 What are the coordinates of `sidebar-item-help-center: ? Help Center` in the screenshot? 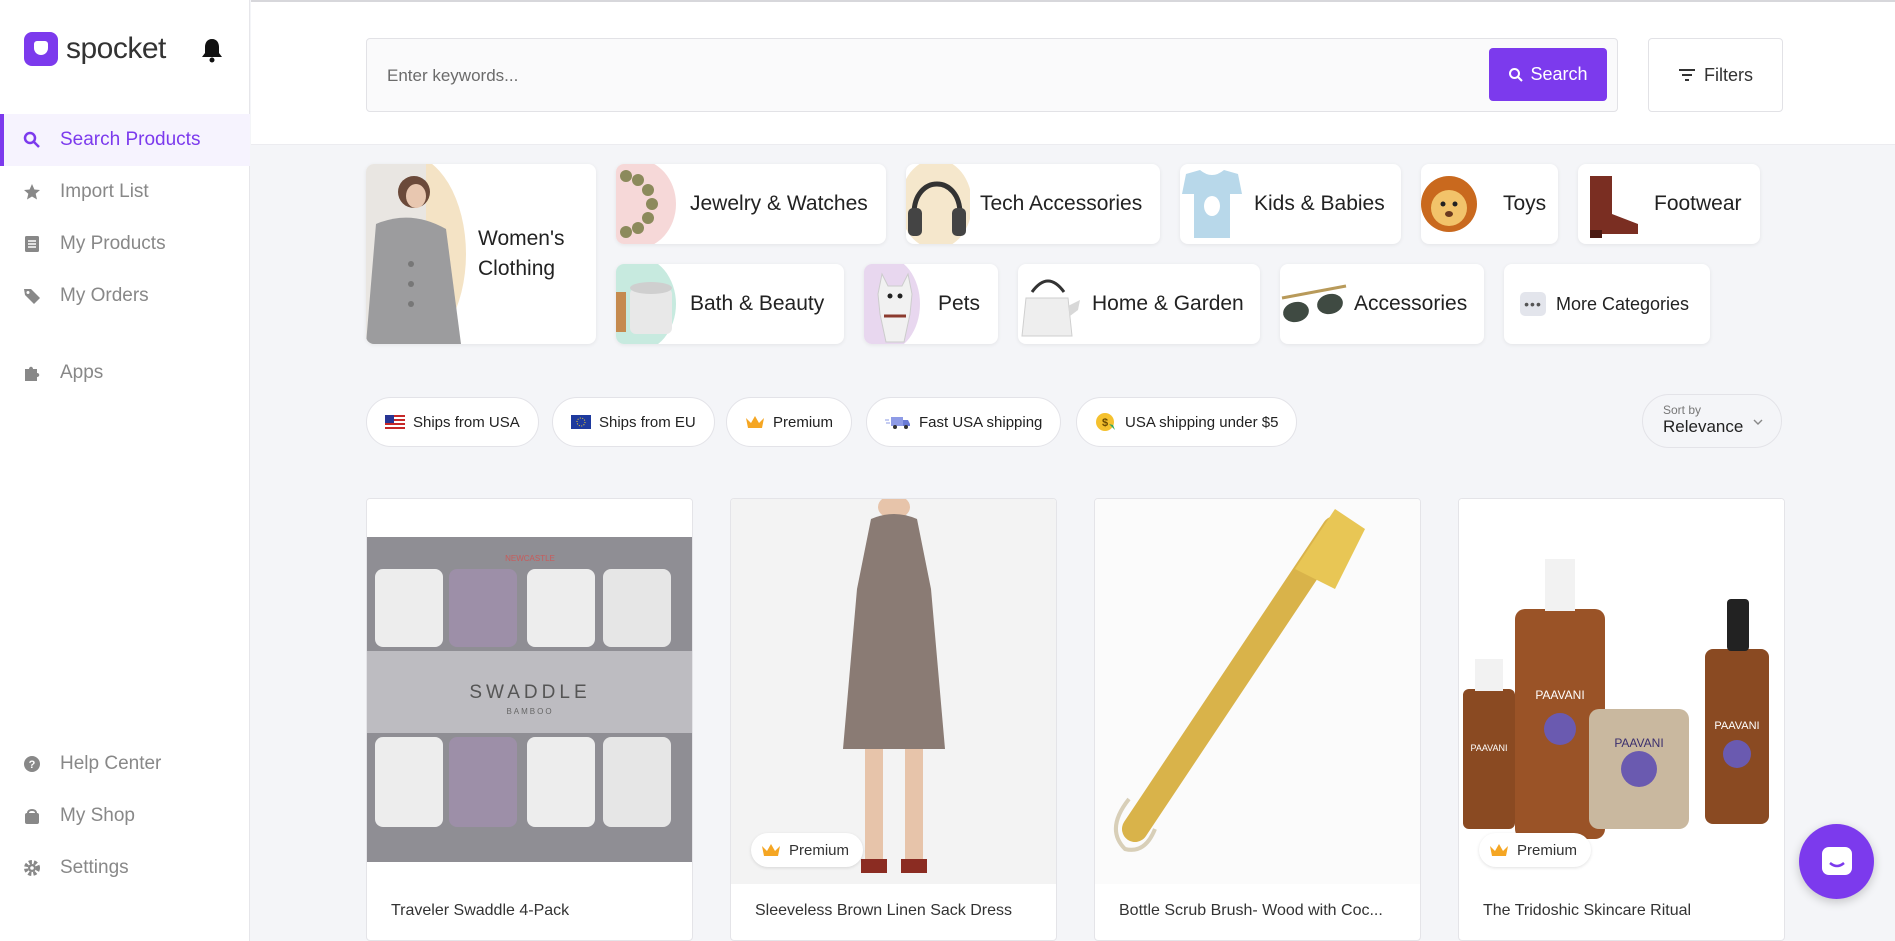 It's located at (125, 764).